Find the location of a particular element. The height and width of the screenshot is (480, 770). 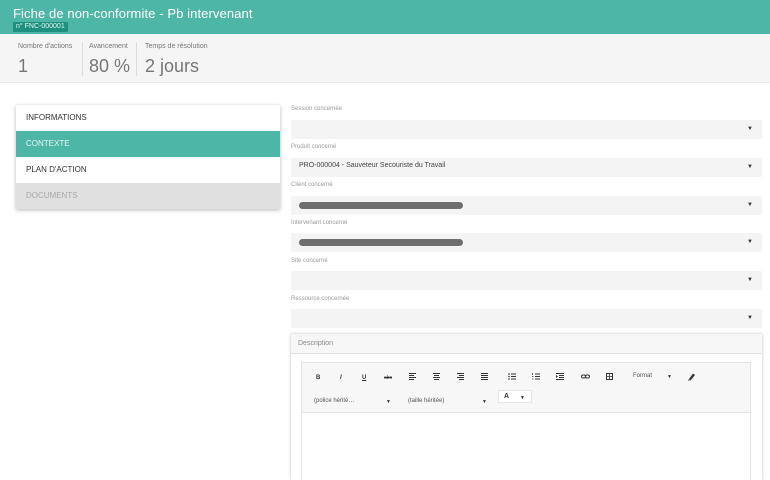

indent-button is located at coordinates (560, 378).